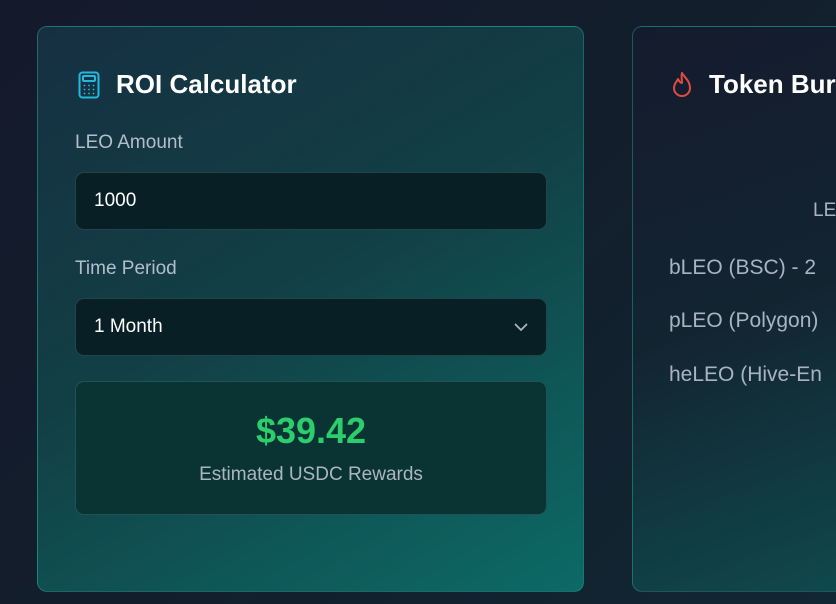 This screenshot has height=604, width=836. I want to click on burn-header: Token Bur, so click(752, 84).